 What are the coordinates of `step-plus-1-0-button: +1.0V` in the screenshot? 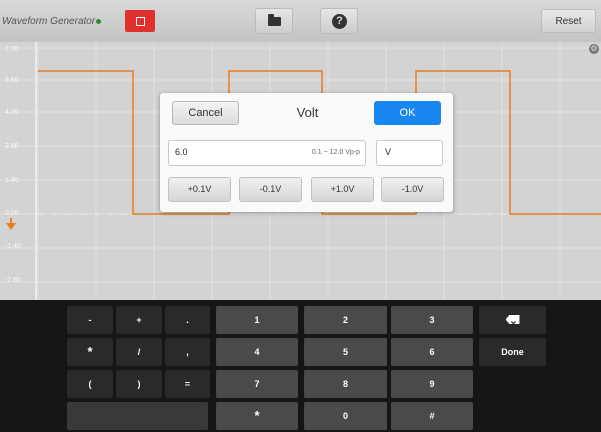 It's located at (342, 189).